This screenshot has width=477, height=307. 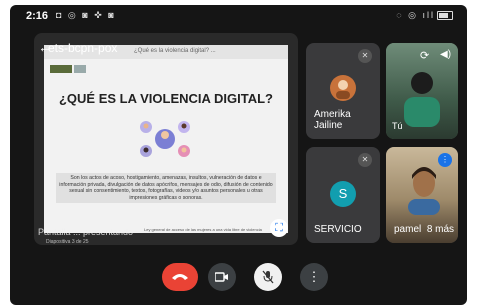 I want to click on slide-logo-secondary-icon, so click(x=80, y=69).